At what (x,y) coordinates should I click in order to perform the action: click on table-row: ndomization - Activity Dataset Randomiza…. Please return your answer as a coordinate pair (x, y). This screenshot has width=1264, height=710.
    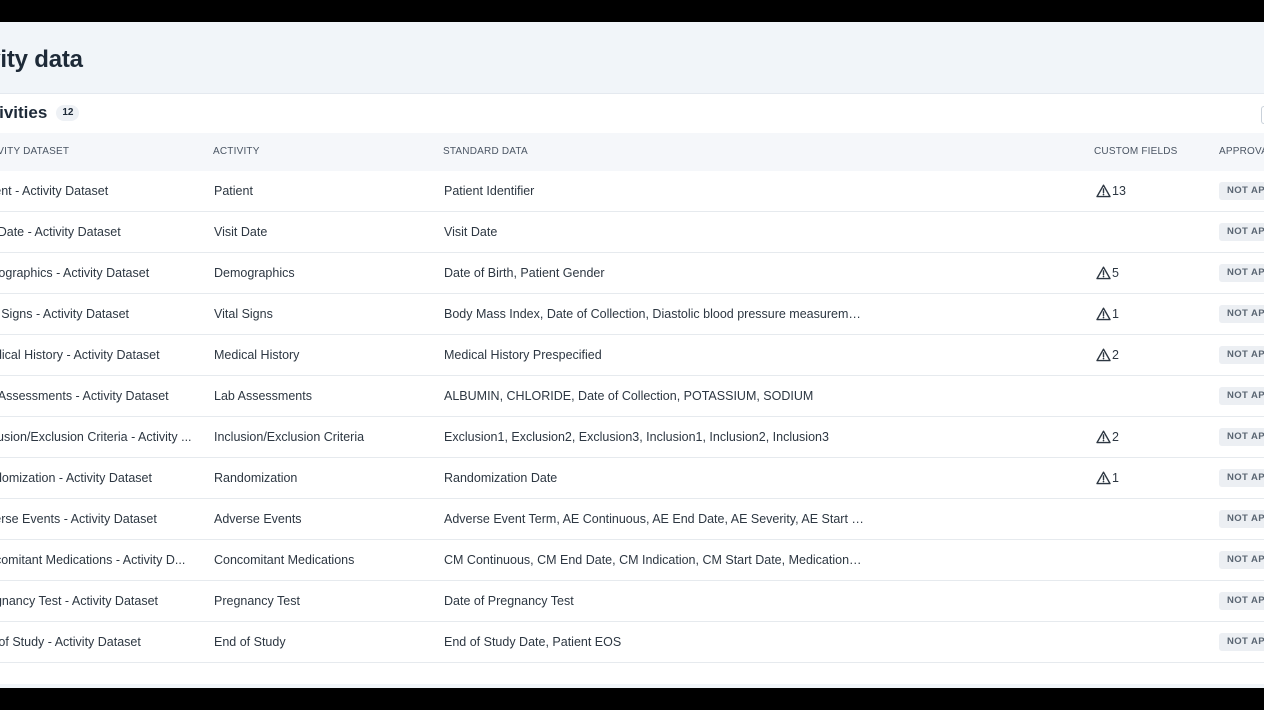
    Looking at the image, I should click on (632, 478).